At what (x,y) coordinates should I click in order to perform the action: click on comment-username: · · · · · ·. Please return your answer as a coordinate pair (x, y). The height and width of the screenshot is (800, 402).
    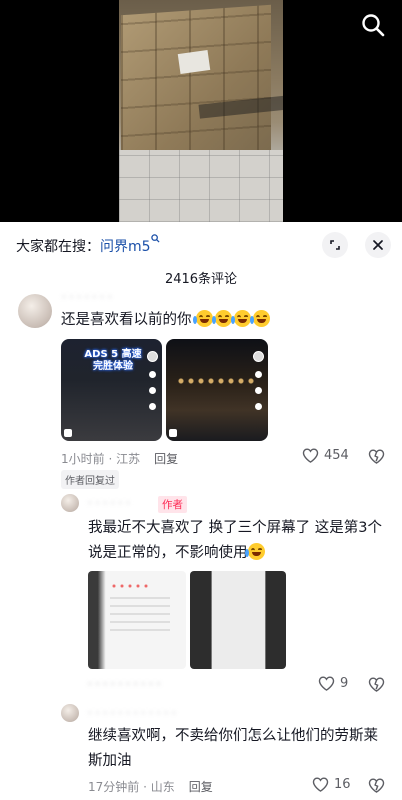
    Looking at the image, I should click on (109, 503).